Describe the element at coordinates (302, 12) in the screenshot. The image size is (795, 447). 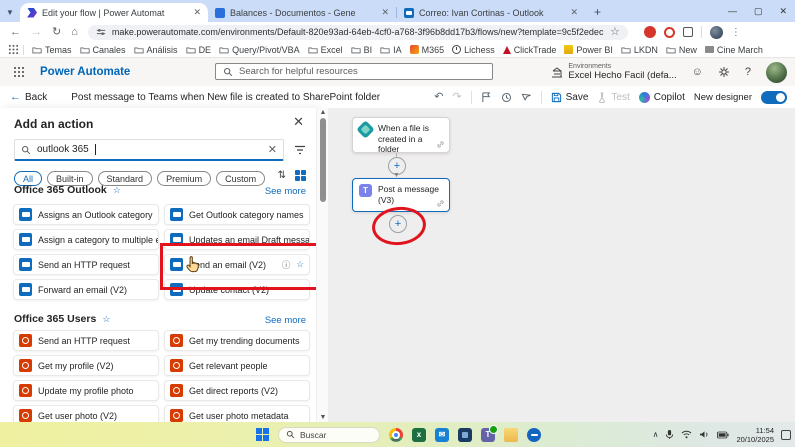
I see `tab-balances: Balances - Documentos - Gene ✕` at that location.